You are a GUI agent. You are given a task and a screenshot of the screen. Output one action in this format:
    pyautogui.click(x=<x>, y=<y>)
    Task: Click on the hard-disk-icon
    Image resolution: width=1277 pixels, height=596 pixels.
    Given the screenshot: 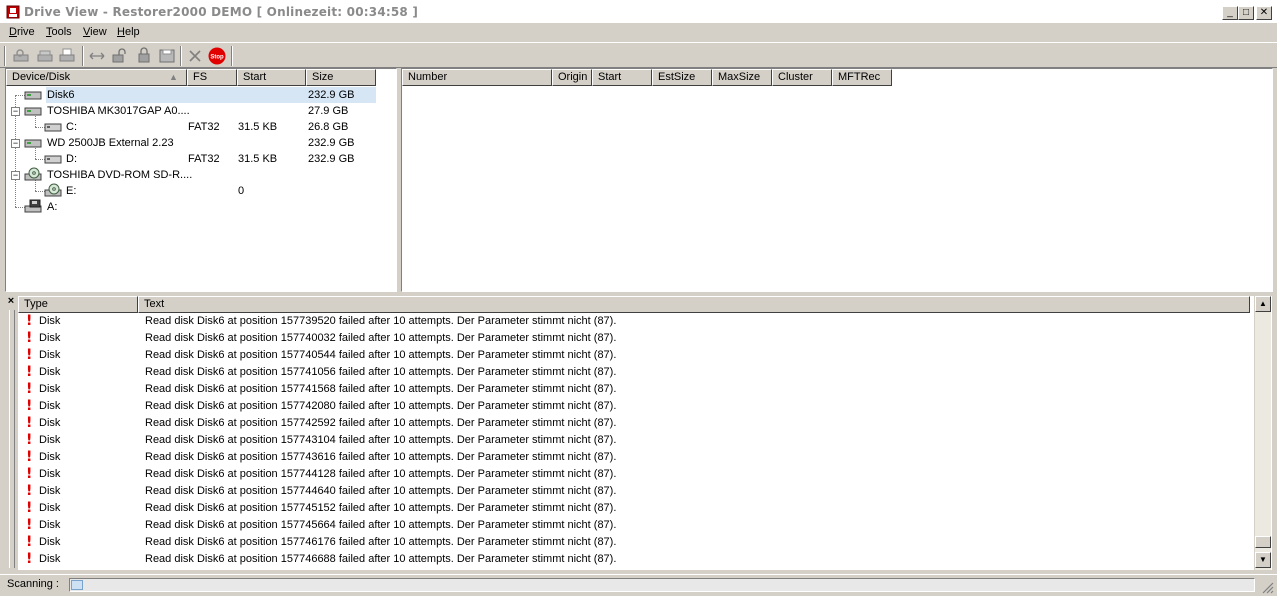 What is the action you would take?
    pyautogui.click(x=33, y=95)
    